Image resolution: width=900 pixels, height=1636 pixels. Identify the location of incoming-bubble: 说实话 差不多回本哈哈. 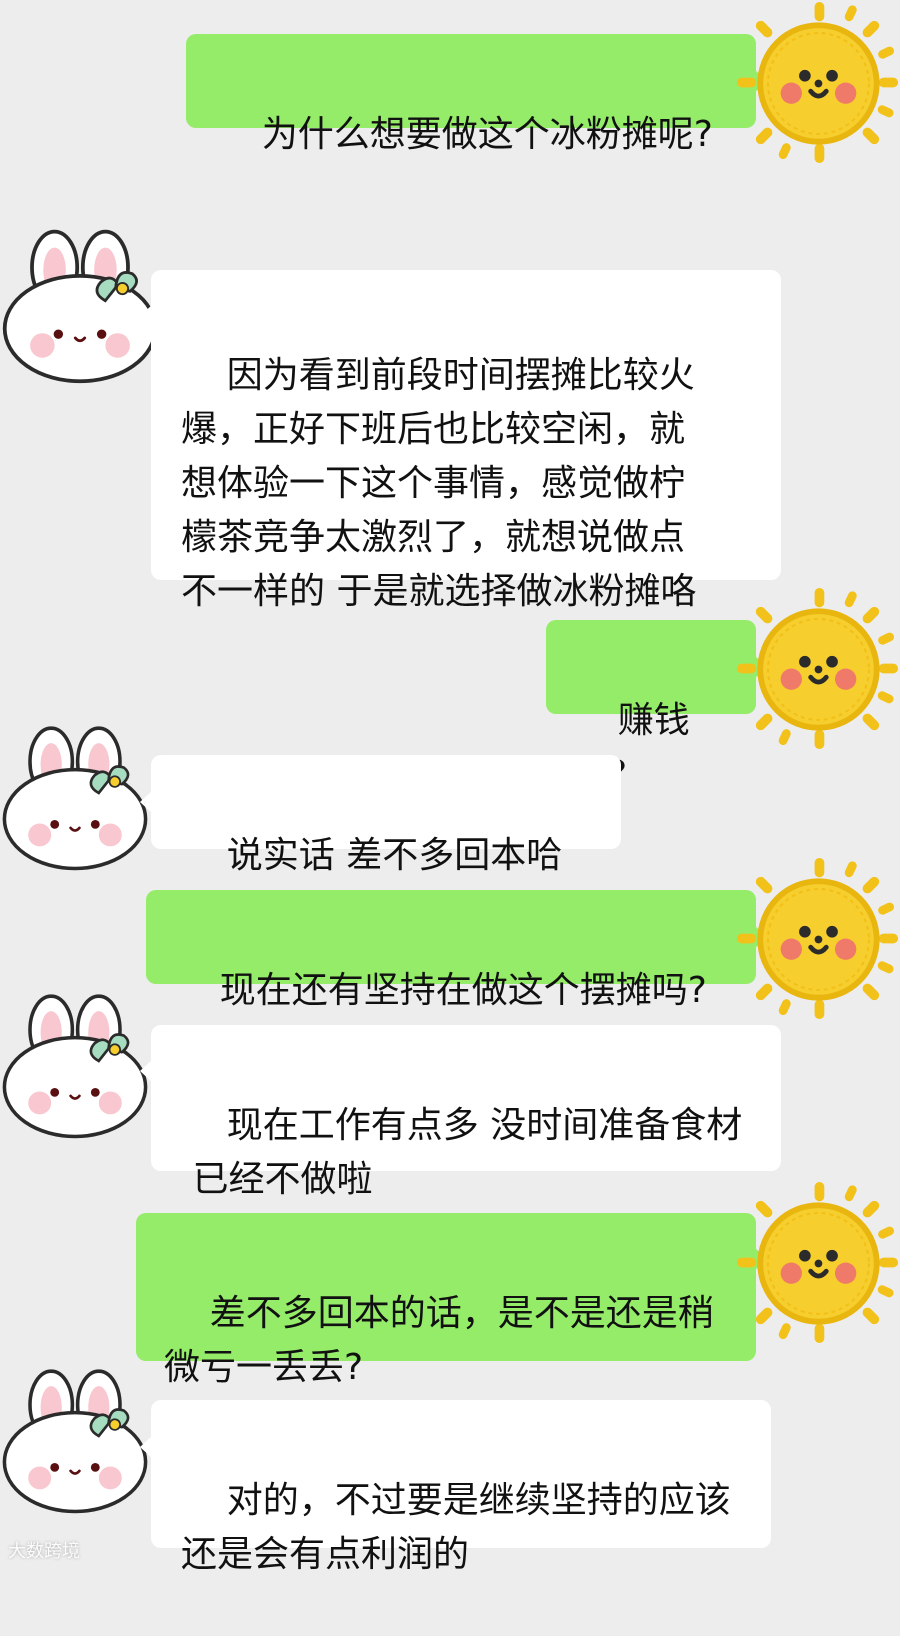
(386, 842).